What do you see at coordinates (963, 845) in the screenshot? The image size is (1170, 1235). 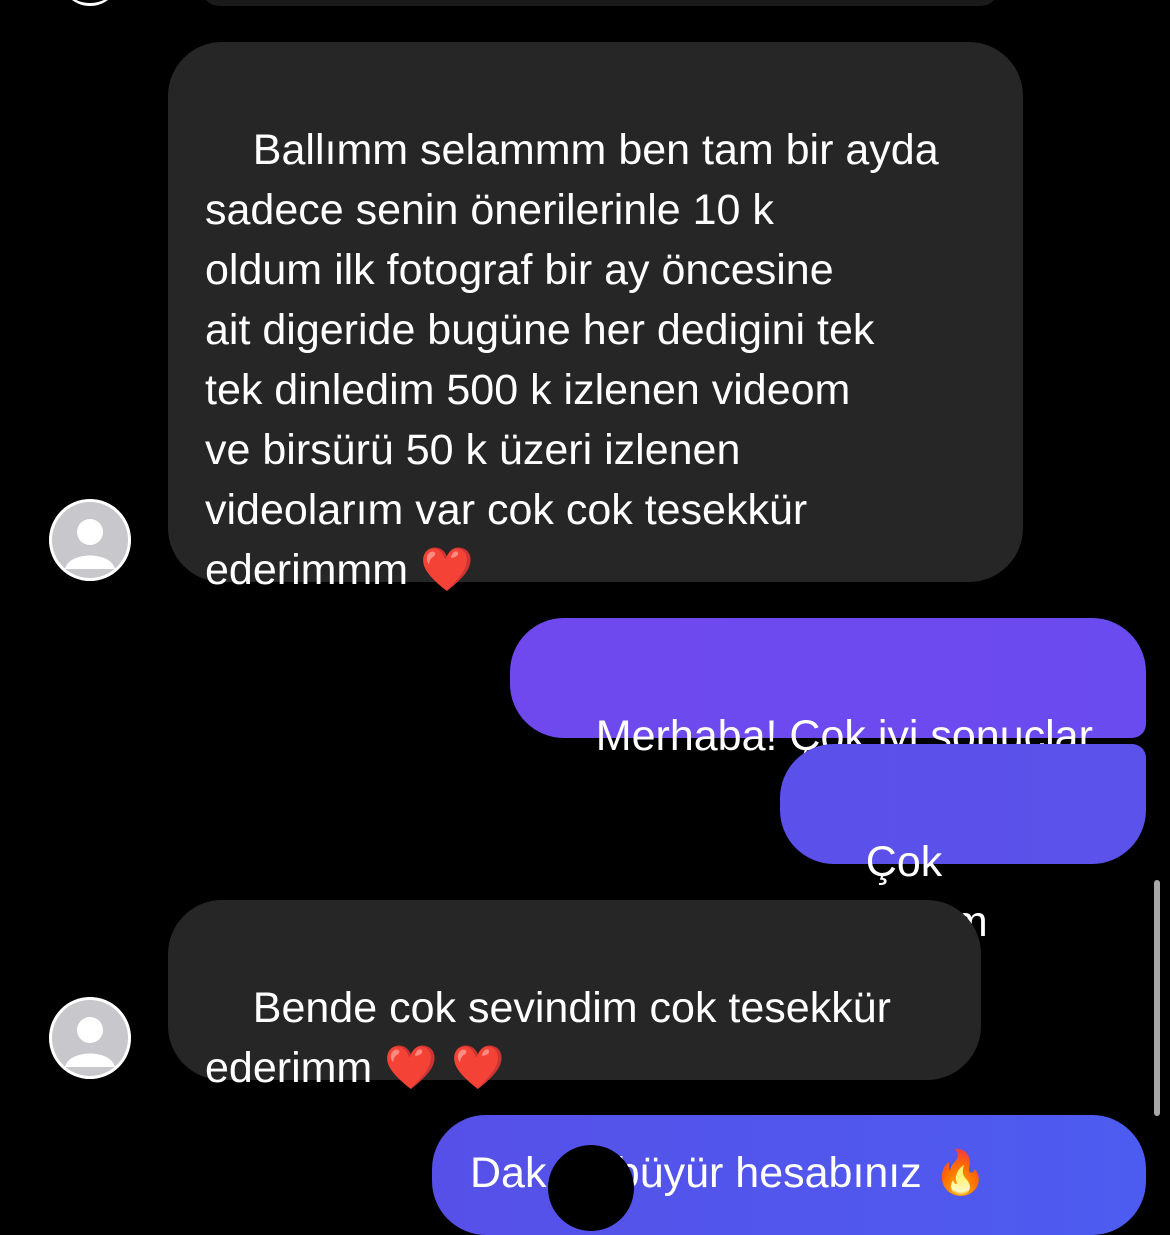 I see `outgoing-message-bubble: Çok sevindim` at bounding box center [963, 845].